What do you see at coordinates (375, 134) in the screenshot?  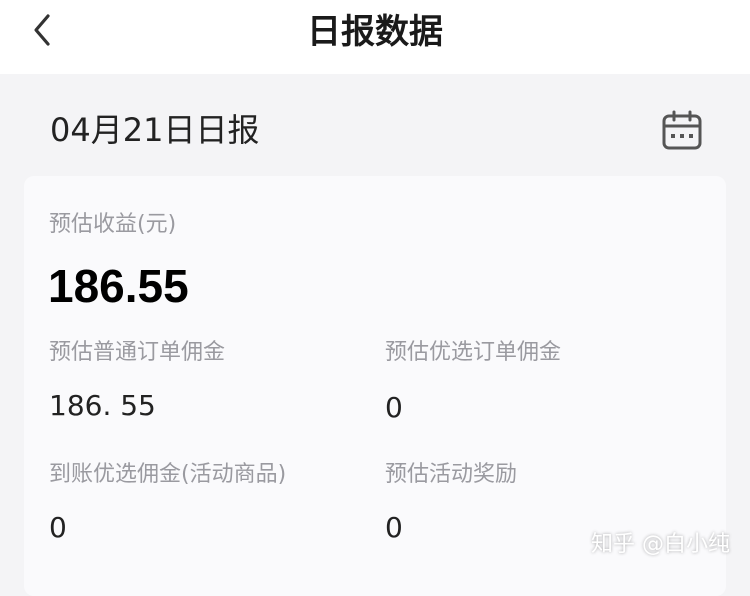 I see `report-date-row: 04月21日日报` at bounding box center [375, 134].